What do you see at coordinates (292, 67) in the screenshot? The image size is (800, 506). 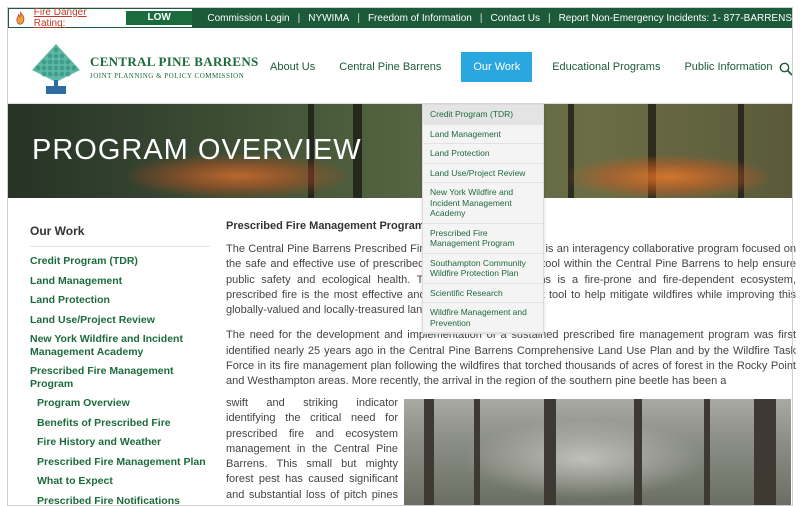 I see `nav-about-us: About Us` at bounding box center [292, 67].